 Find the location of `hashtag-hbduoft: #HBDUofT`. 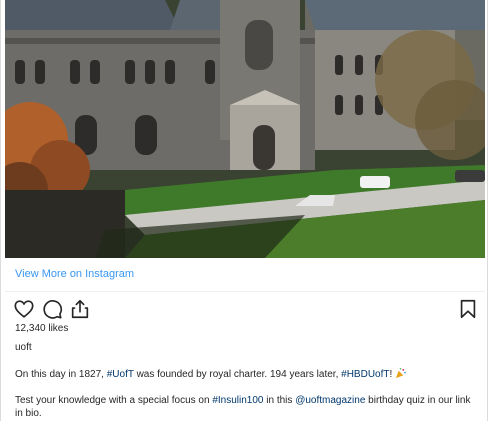

hashtag-hbduoft: #HBDUofT is located at coordinates (365, 374).